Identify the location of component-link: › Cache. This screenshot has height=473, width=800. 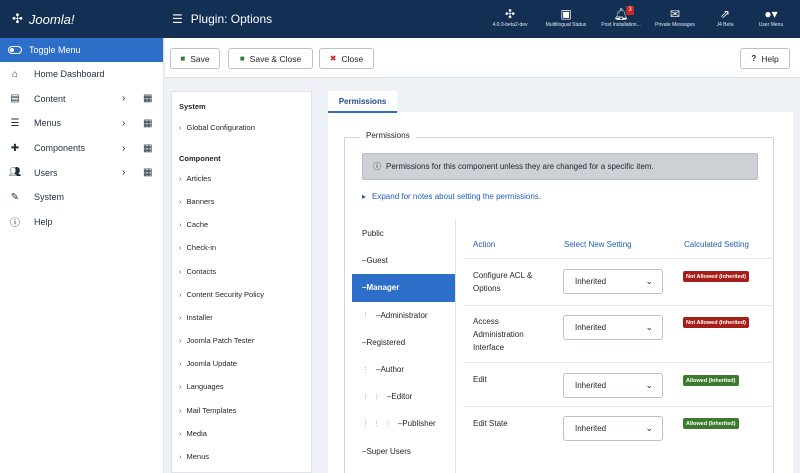
(193, 224).